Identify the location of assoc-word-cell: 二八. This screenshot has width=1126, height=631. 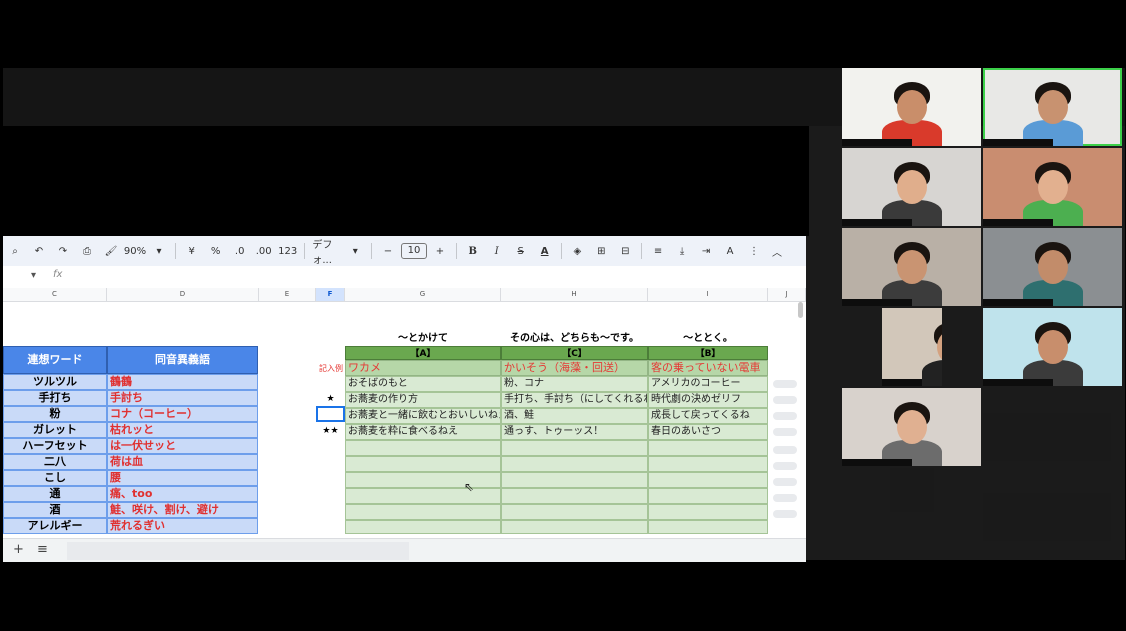
(55, 462).